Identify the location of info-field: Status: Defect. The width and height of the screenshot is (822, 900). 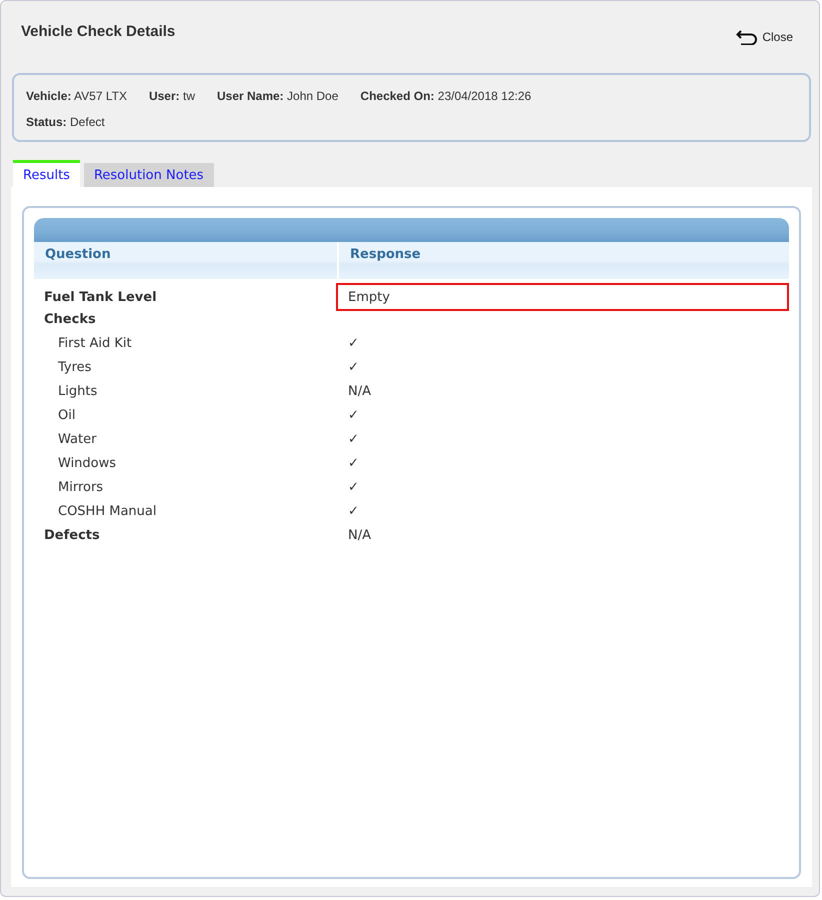
(65, 122).